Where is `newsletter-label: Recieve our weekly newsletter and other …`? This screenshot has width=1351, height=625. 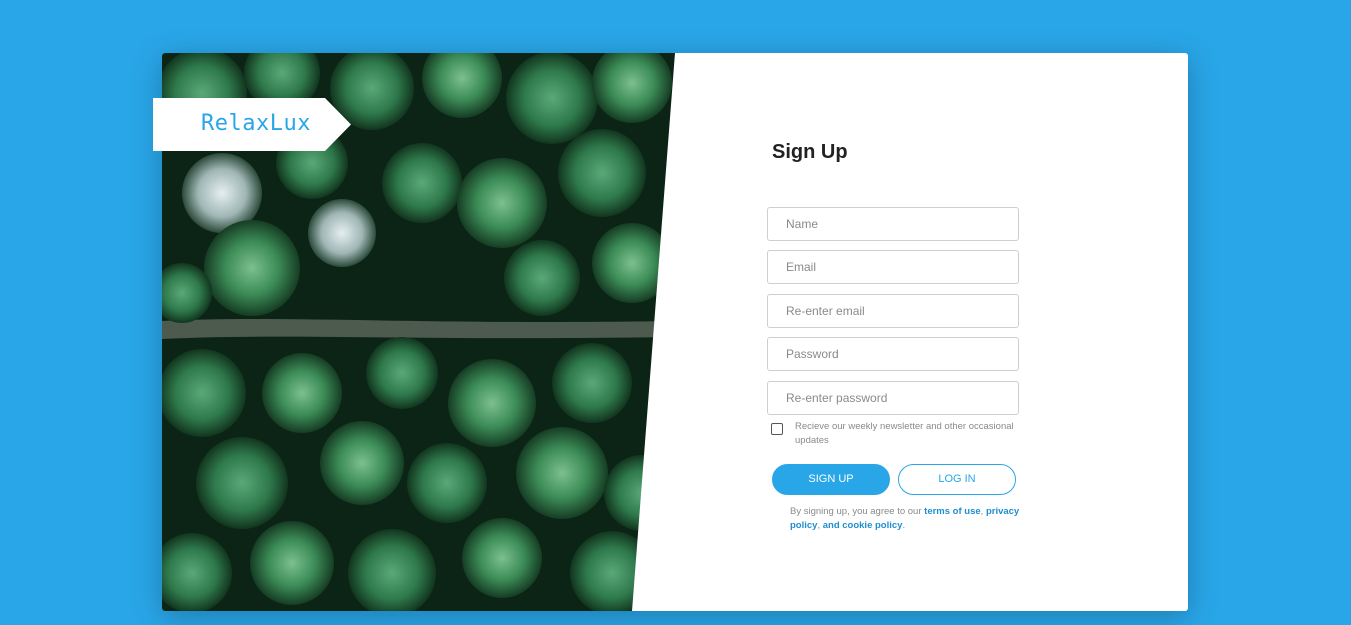 newsletter-label: Recieve our weekly newsletter and other … is located at coordinates (904, 433).